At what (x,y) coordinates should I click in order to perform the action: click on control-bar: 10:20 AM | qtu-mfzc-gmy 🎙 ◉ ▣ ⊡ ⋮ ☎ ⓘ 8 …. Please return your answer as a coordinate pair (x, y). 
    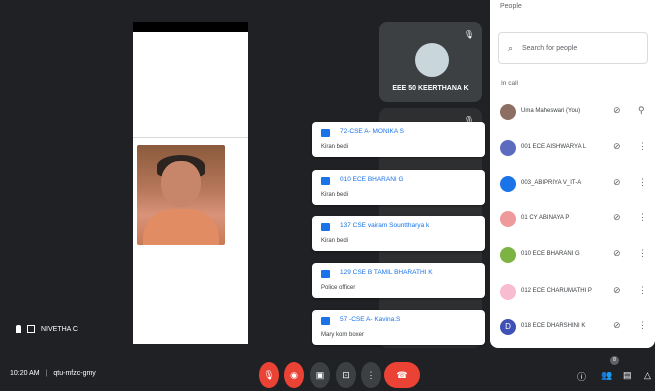
    Looking at the image, I should click on (327, 371).